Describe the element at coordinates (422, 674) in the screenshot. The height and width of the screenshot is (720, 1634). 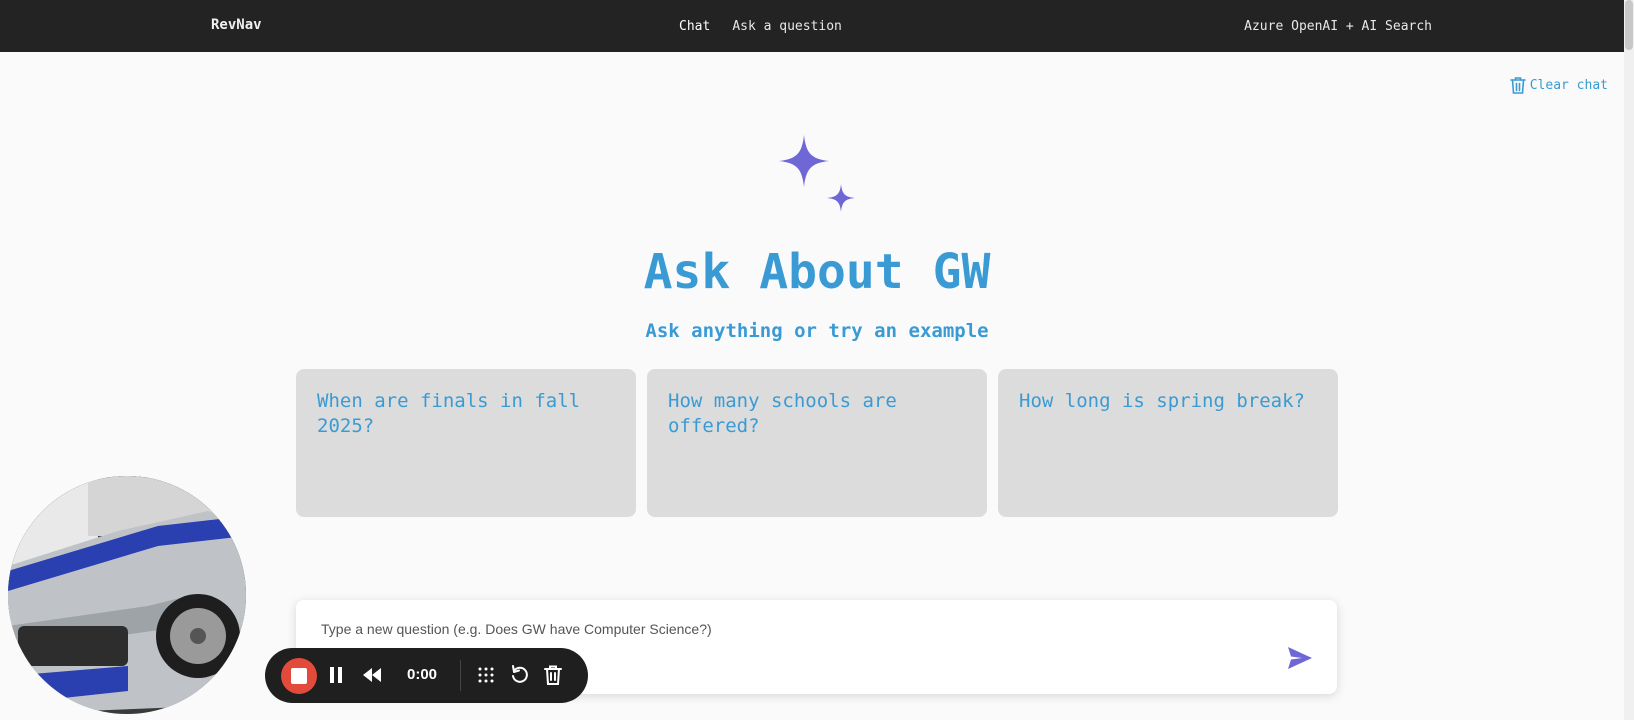
I see `recording-timer: 0:00` at that location.